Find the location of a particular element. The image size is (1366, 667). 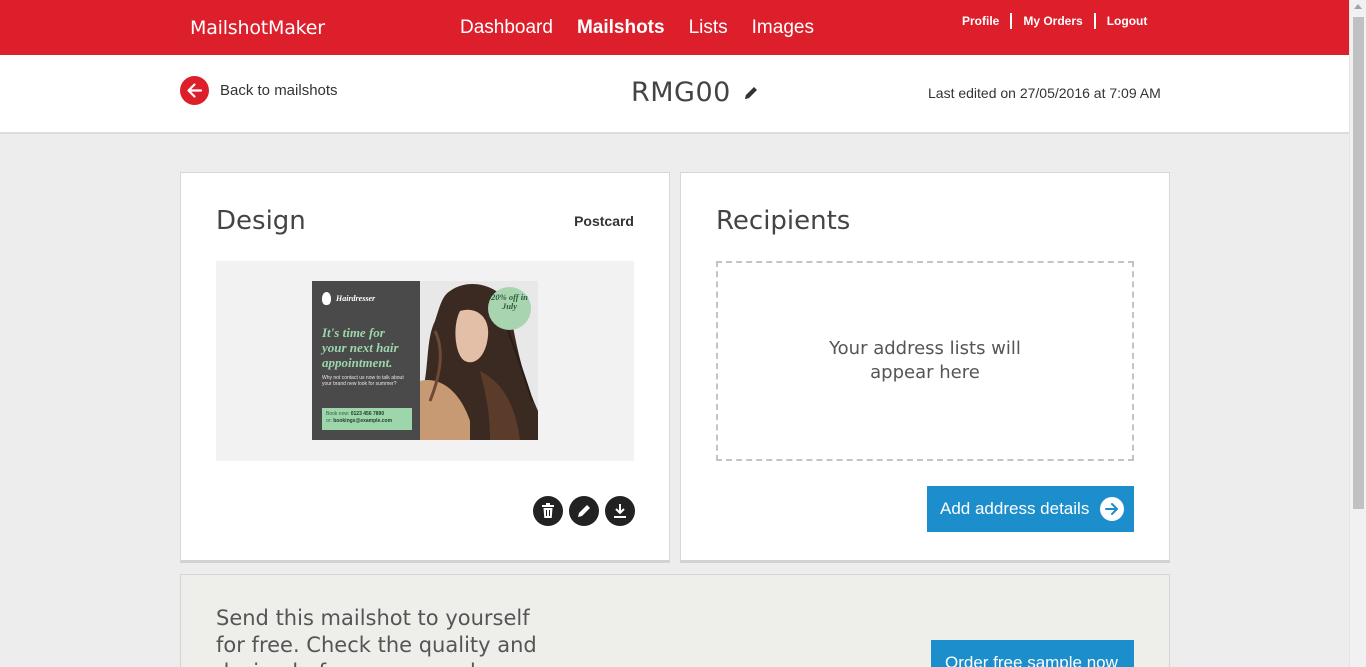

add-address-details-button: Add address details is located at coordinates (1030, 509).